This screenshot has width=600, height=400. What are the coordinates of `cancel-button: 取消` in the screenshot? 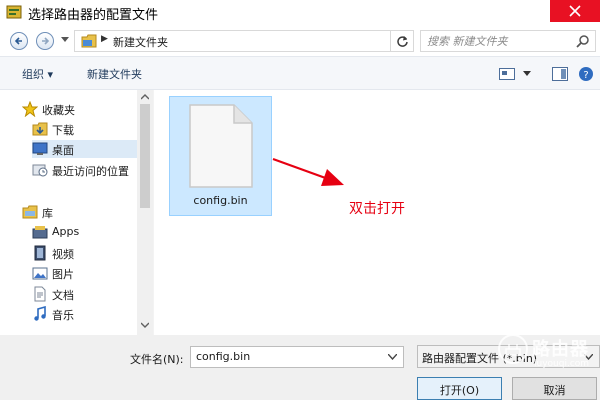 It's located at (554, 388).